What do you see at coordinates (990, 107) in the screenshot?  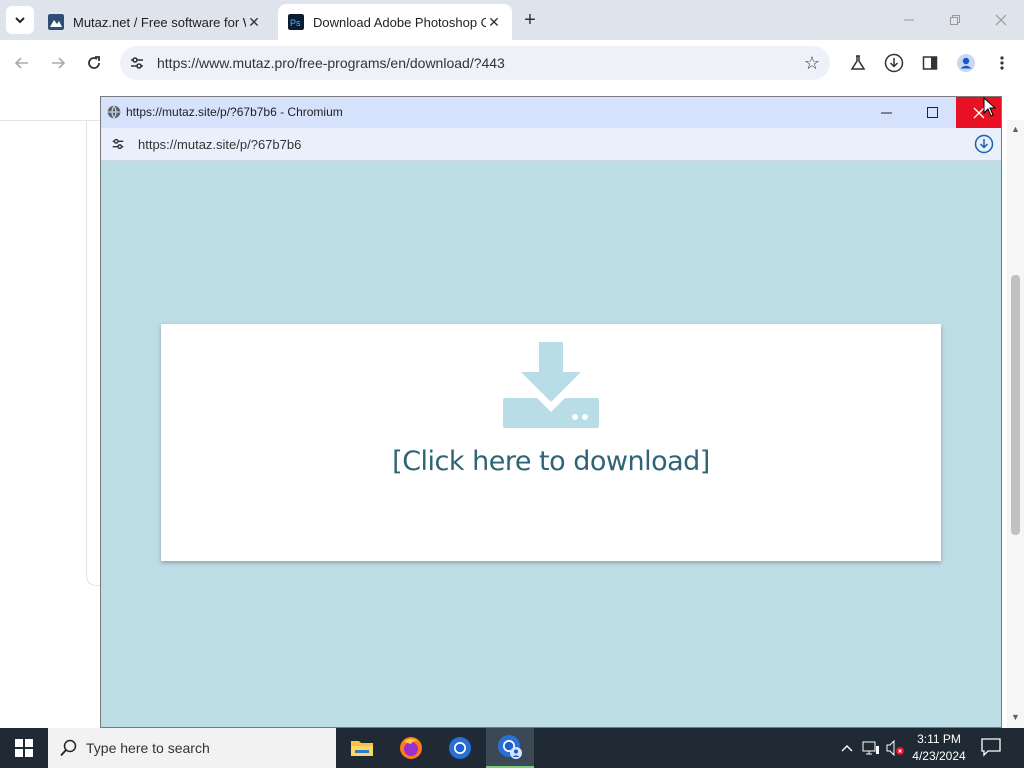 I see `mouse-cursor-icon` at bounding box center [990, 107].